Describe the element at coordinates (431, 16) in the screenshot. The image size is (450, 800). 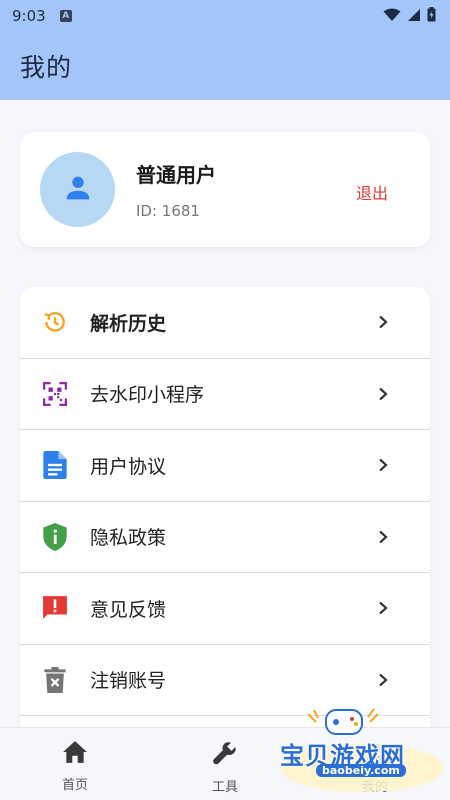
I see `battery-icon` at that location.